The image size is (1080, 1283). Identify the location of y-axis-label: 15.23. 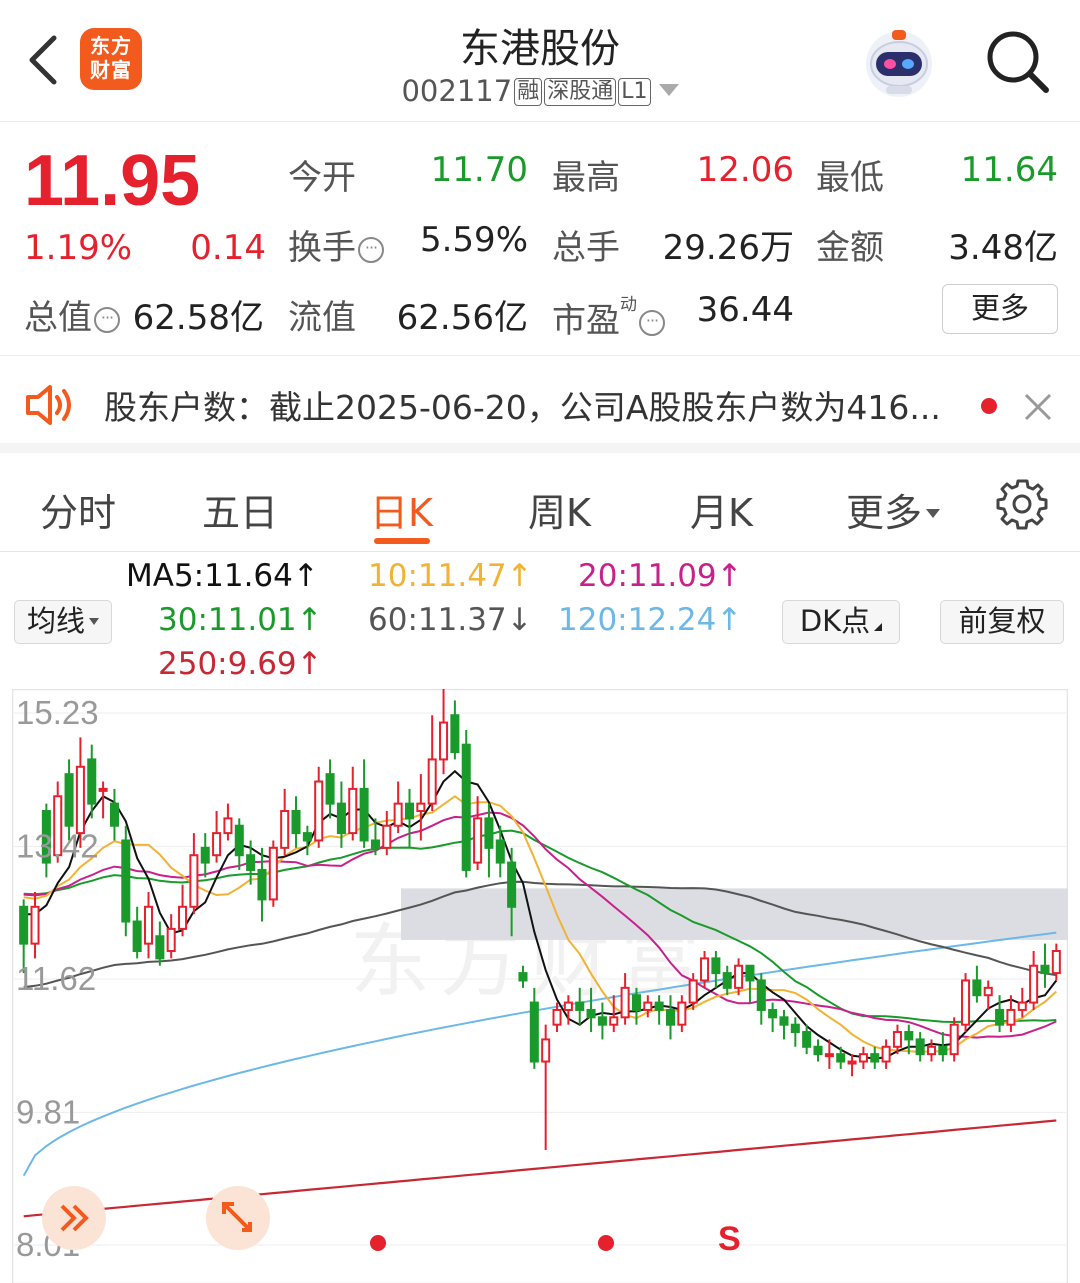
(57, 712).